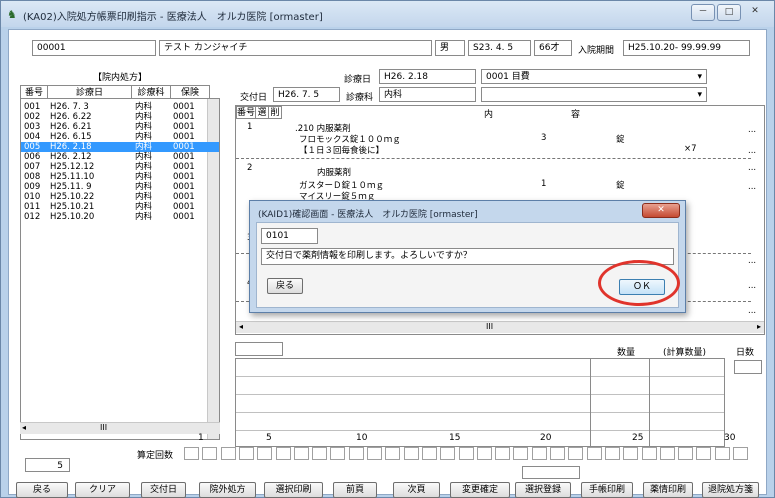  What do you see at coordinates (32, 167) in the screenshot?
I see `list-item-number: 007` at bounding box center [32, 167].